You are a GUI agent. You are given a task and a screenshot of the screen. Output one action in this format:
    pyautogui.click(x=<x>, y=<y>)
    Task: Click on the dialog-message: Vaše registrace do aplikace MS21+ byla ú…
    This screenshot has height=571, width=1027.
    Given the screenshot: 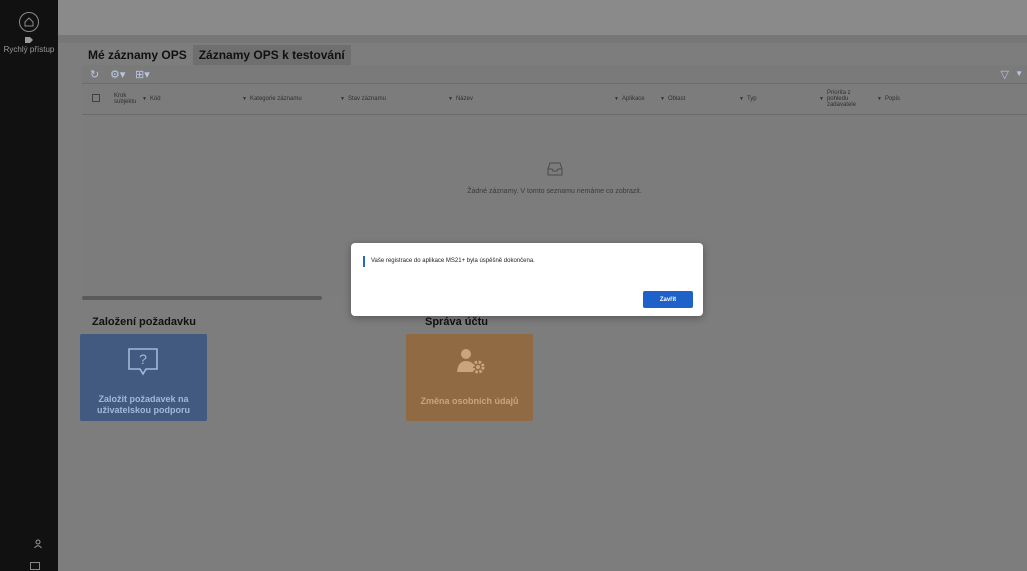 What is the action you would take?
    pyautogui.click(x=449, y=261)
    